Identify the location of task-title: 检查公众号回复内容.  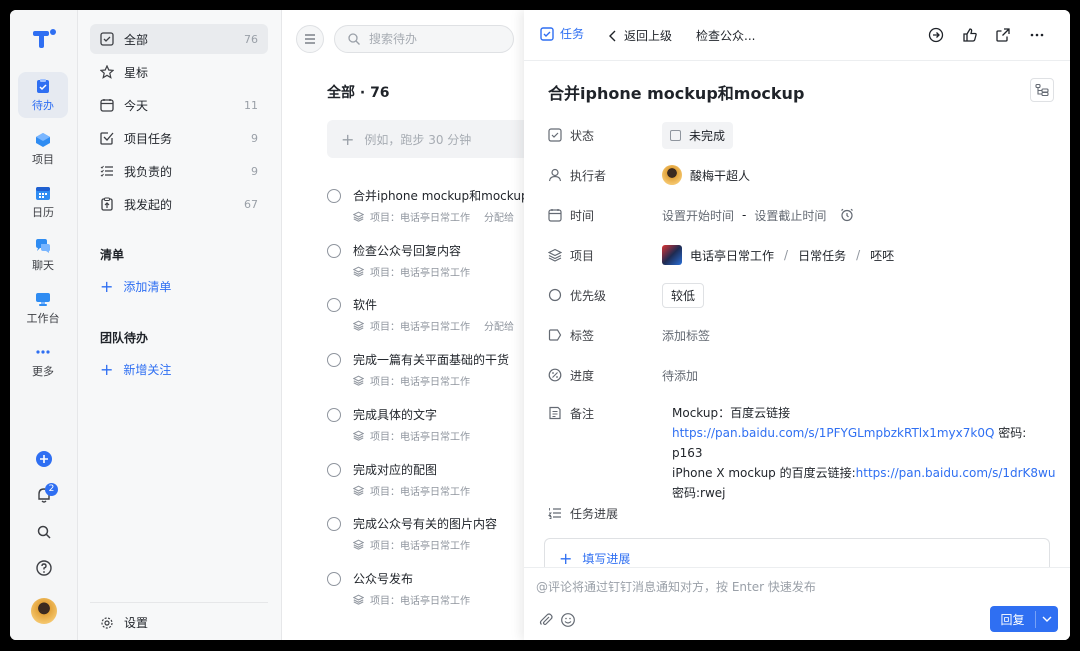
(407, 250).